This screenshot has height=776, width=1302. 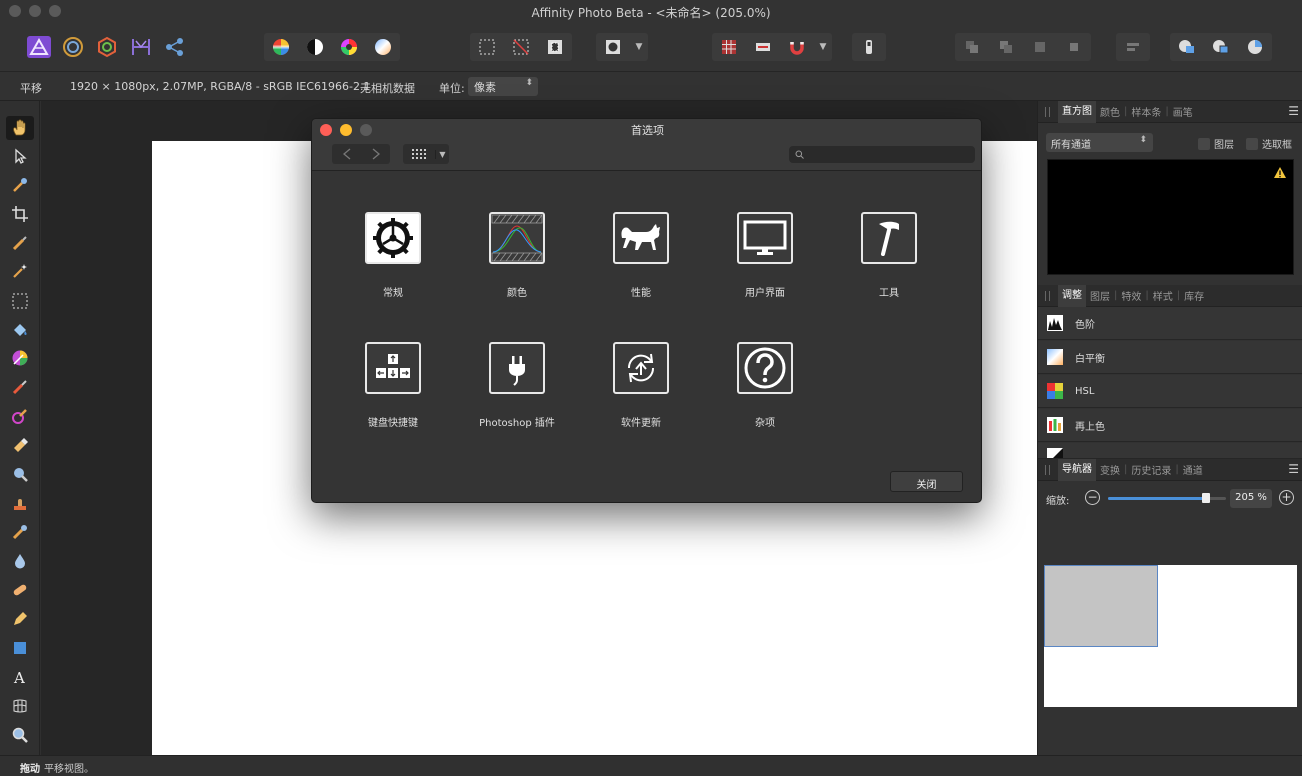 I want to click on flood-select-tool, so click(x=20, y=271).